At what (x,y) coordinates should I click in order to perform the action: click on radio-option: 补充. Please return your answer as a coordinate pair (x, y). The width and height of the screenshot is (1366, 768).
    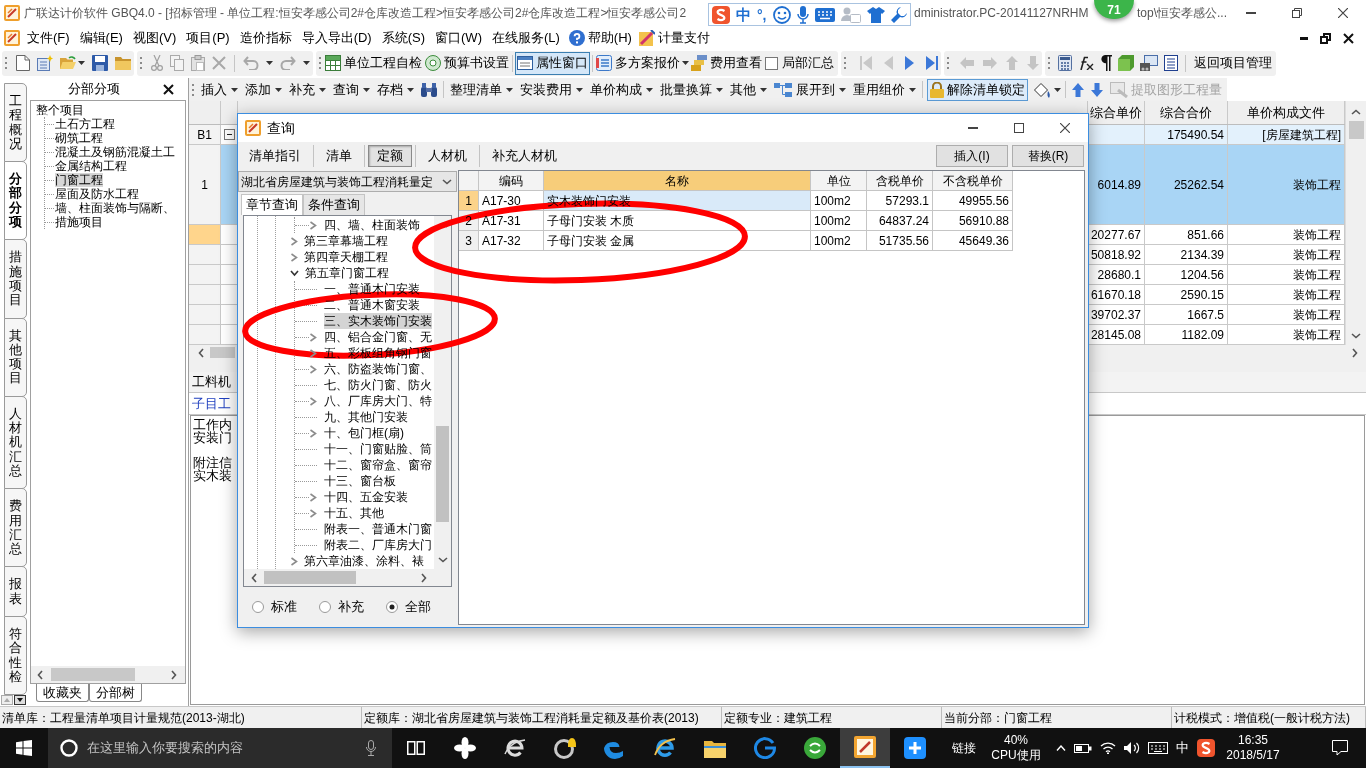
    Looking at the image, I should click on (341, 607).